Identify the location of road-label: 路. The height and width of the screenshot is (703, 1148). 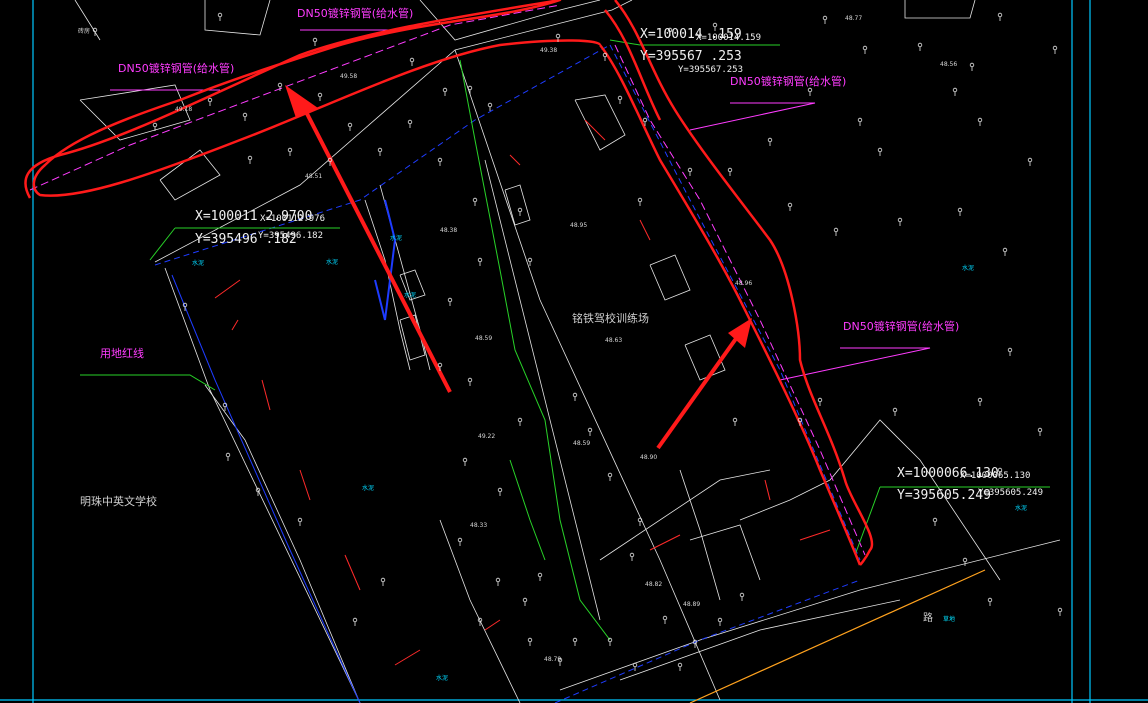
(928, 617).